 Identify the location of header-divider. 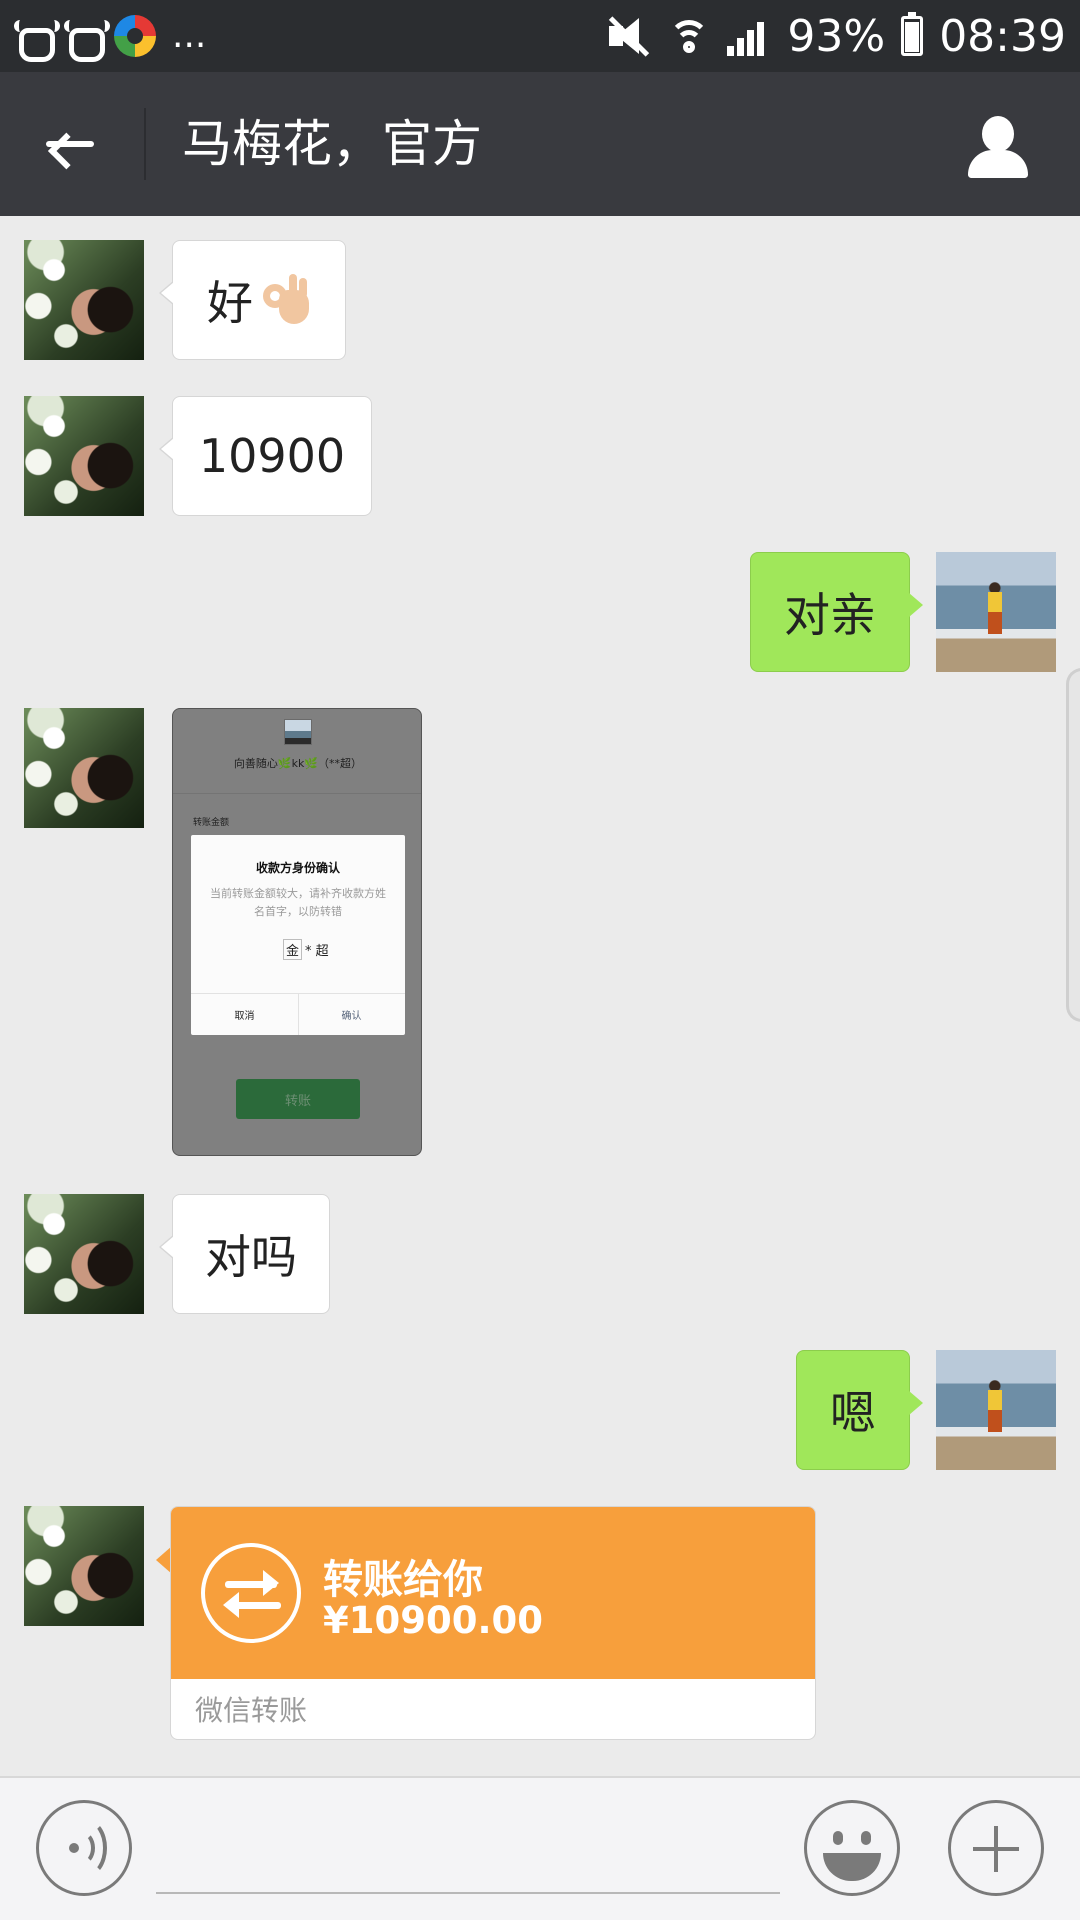
(145, 144).